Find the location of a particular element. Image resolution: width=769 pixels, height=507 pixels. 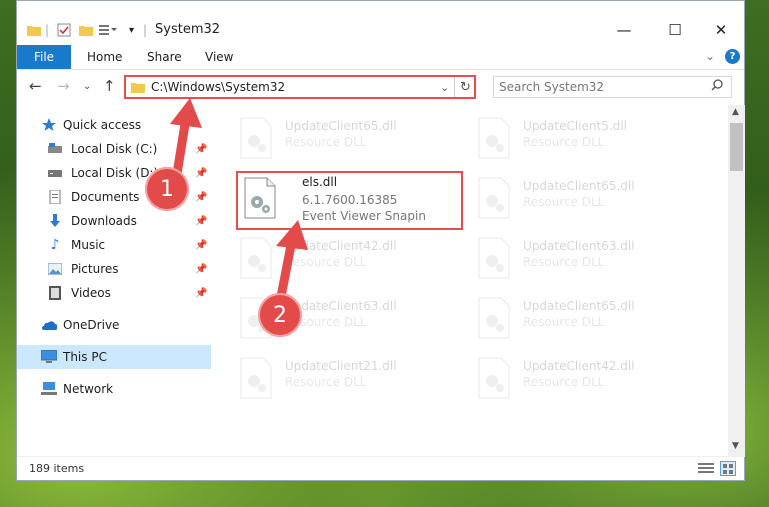

annotation-arrows is located at coordinates (239, 202).